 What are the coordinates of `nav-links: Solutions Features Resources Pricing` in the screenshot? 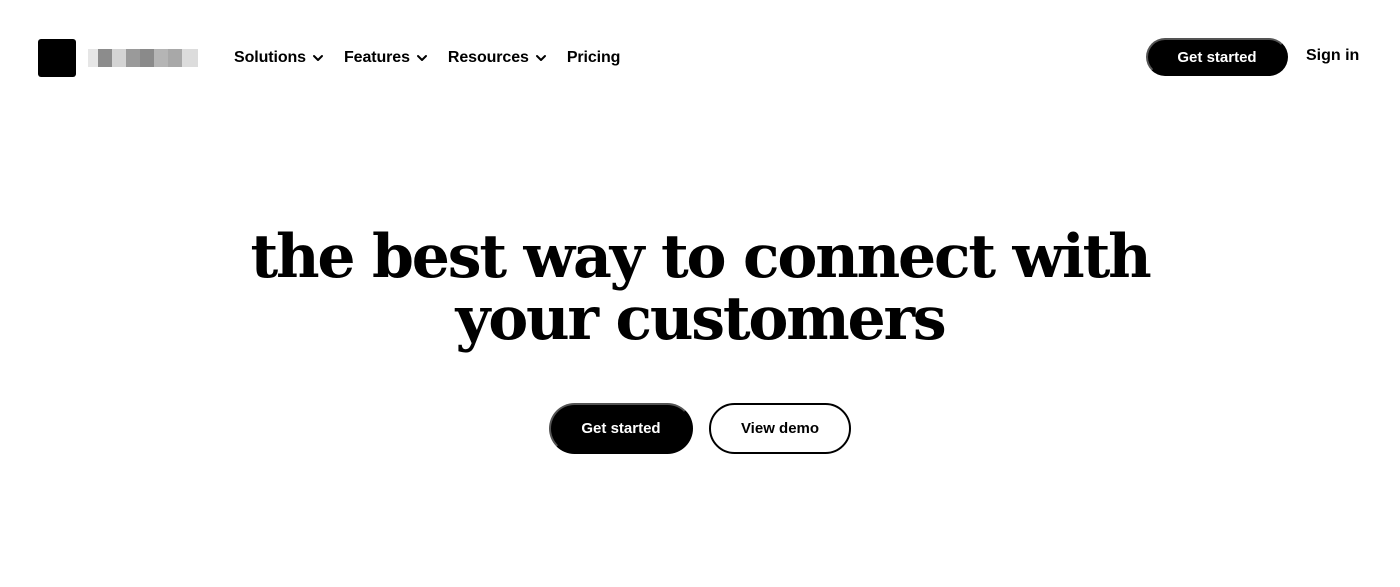 It's located at (437, 58).